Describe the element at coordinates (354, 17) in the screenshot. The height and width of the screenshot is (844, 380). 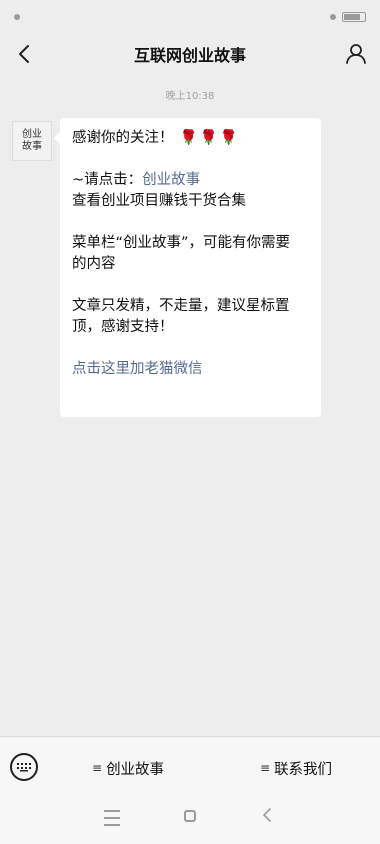
I see `battery-icon` at that location.